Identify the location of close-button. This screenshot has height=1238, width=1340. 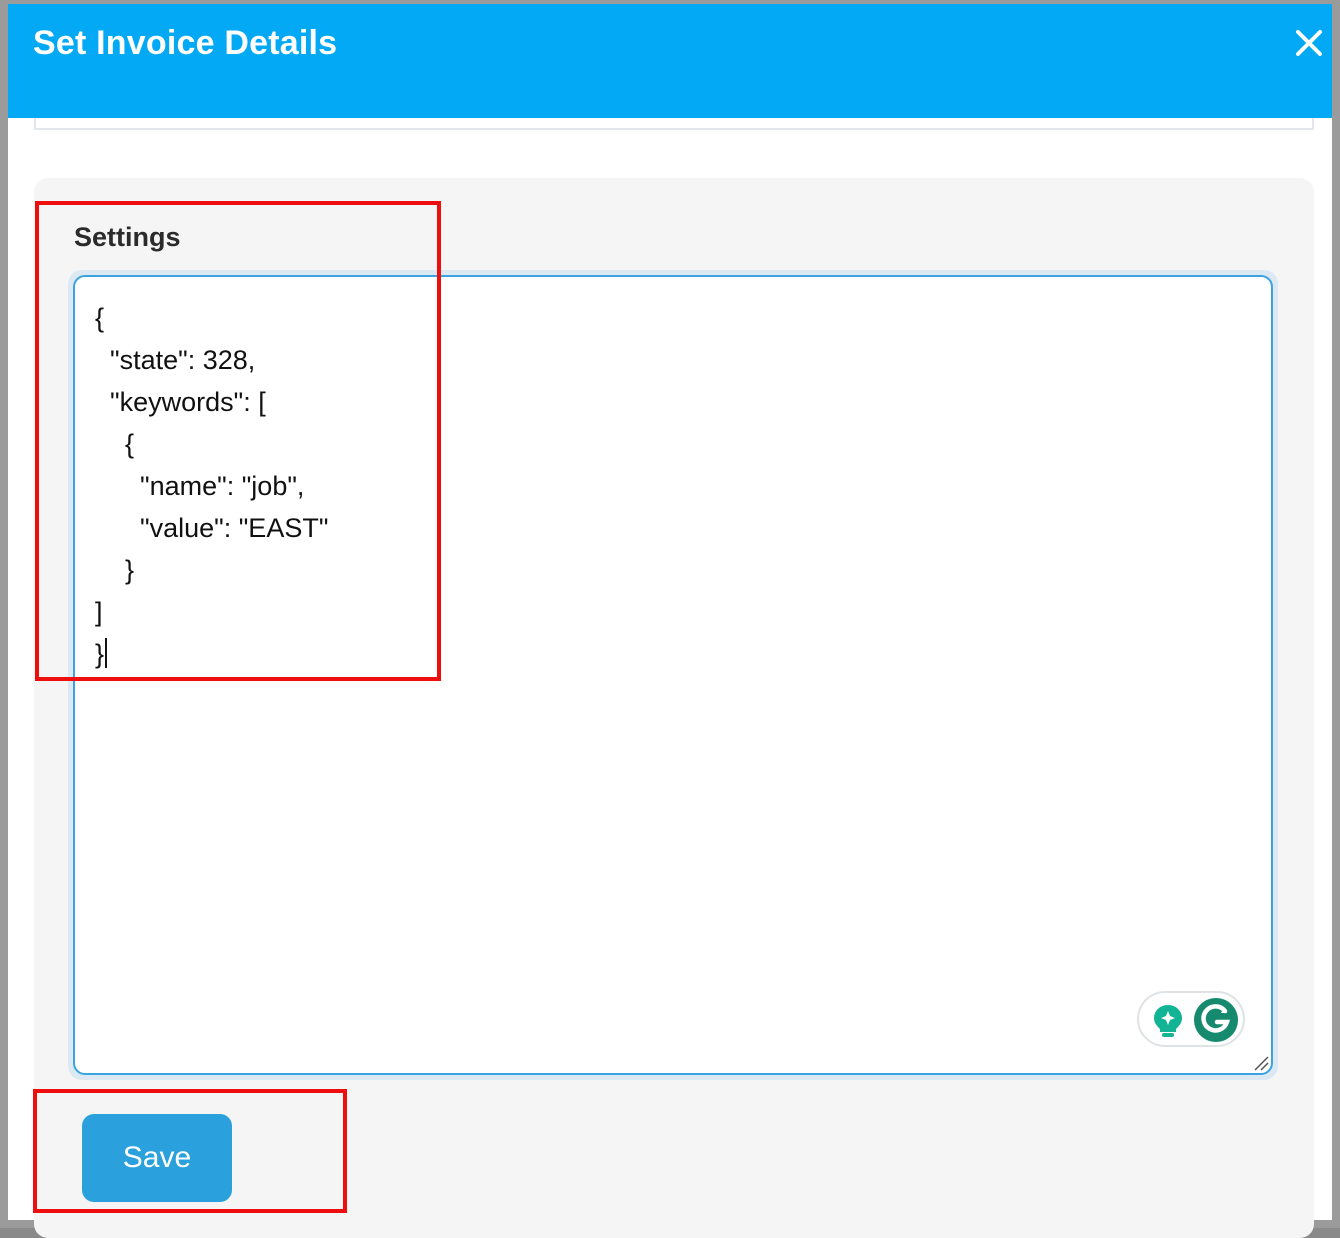
(1312, 46).